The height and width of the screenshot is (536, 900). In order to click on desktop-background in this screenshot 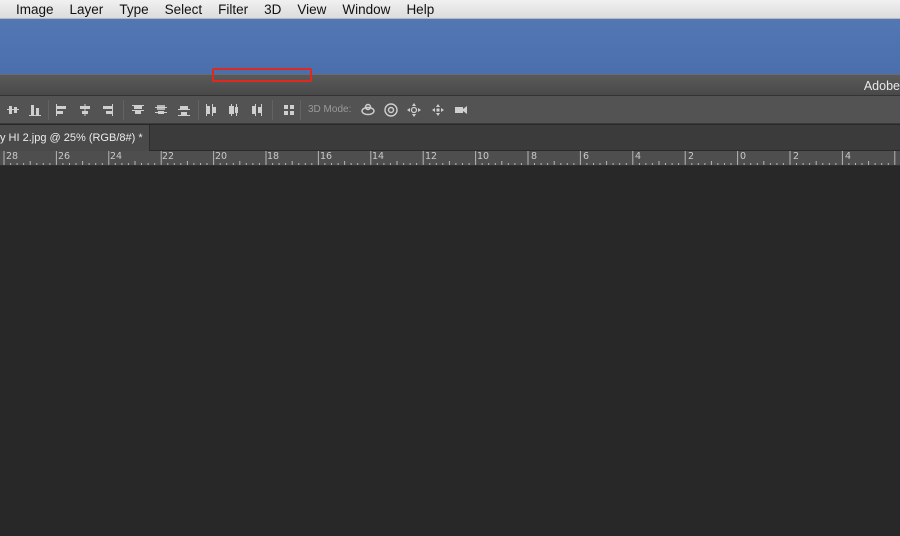, I will do `click(450, 46)`.